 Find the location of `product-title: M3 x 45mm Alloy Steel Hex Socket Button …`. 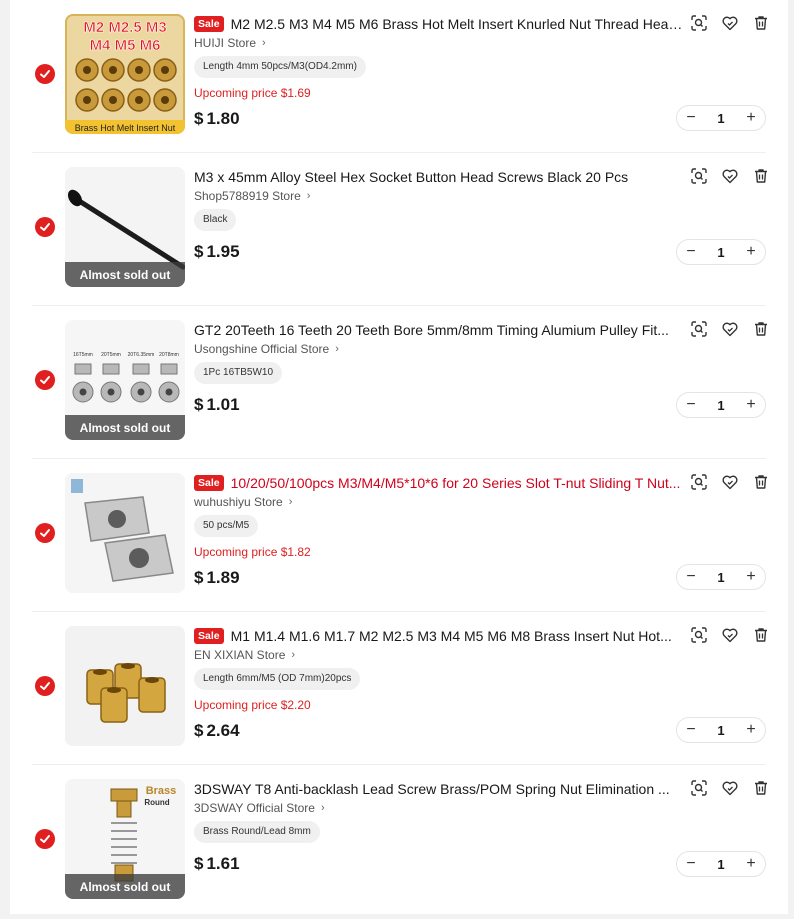

product-title: M3 x 45mm Alloy Steel Hex Socket Button … is located at coordinates (411, 177).